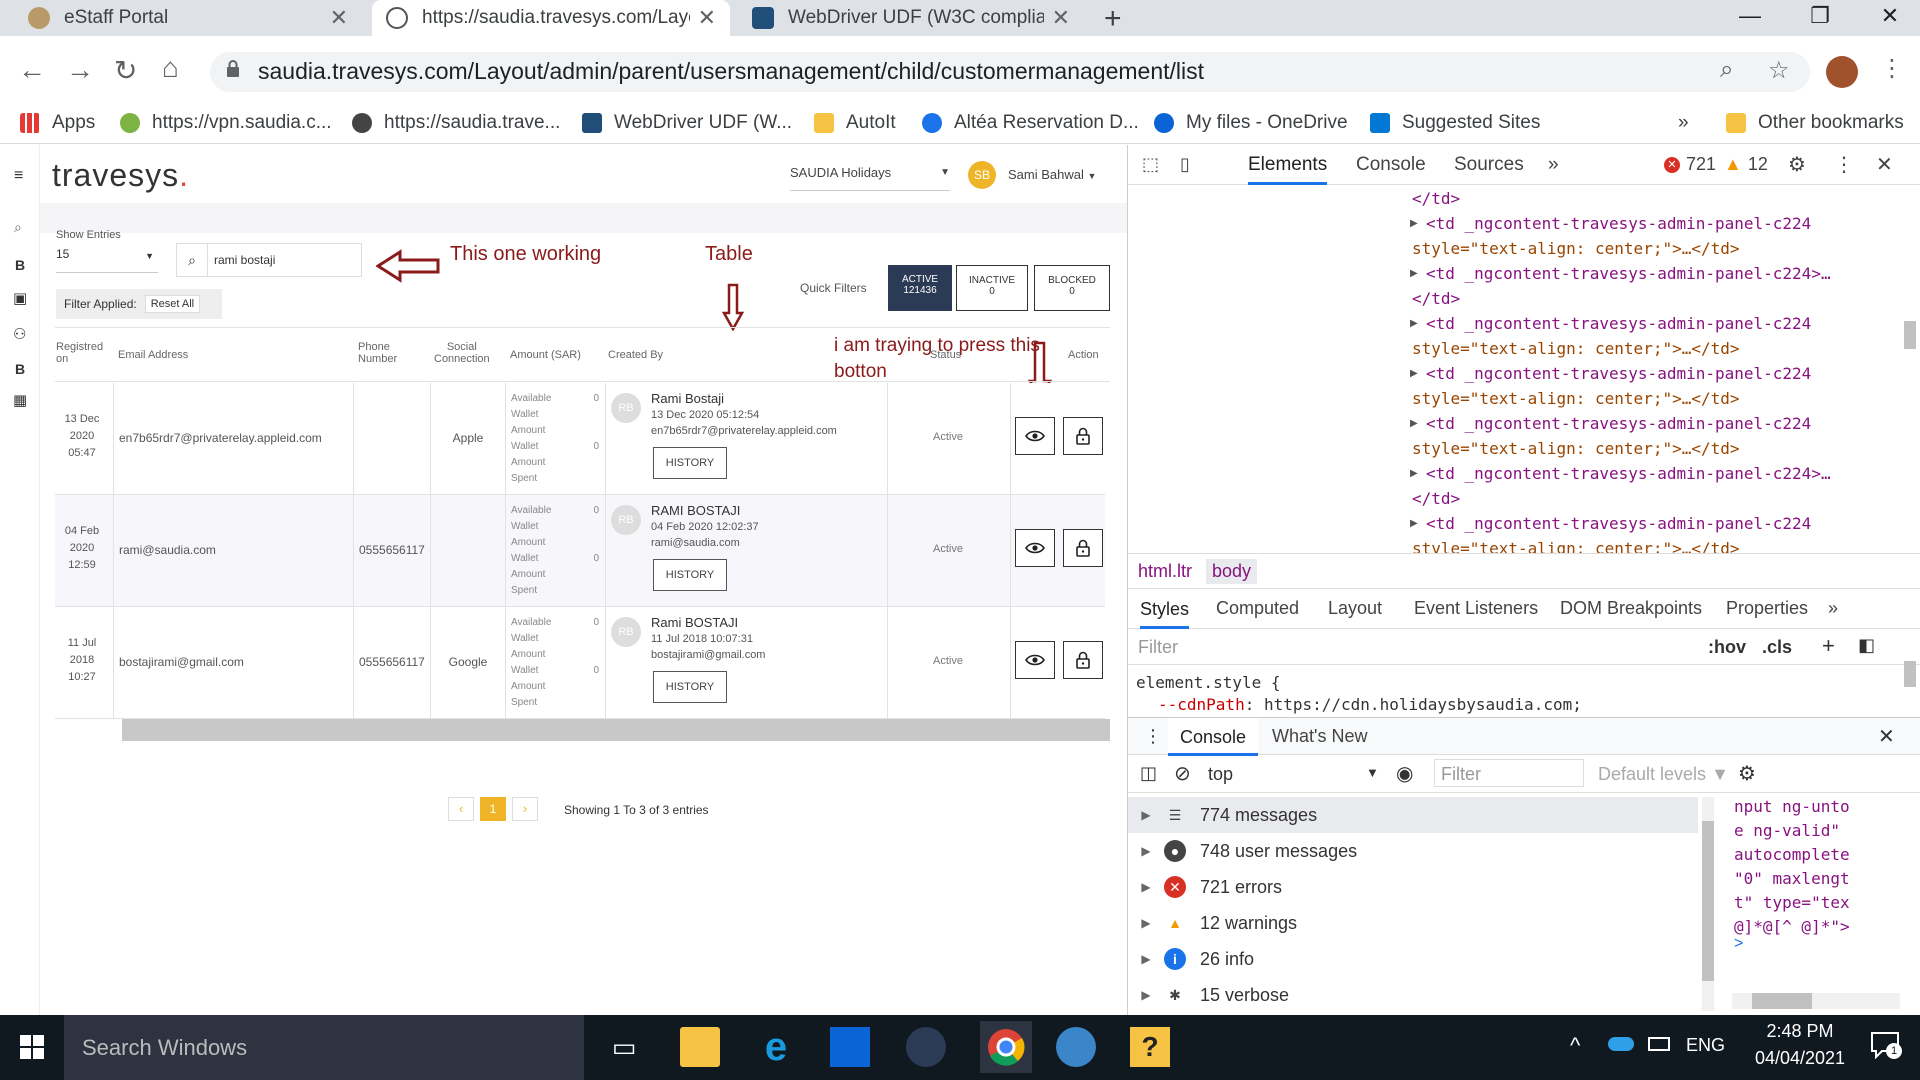 Image resolution: width=1920 pixels, height=1080 pixels. I want to click on drawer-tab-console: Console, so click(1213, 737).